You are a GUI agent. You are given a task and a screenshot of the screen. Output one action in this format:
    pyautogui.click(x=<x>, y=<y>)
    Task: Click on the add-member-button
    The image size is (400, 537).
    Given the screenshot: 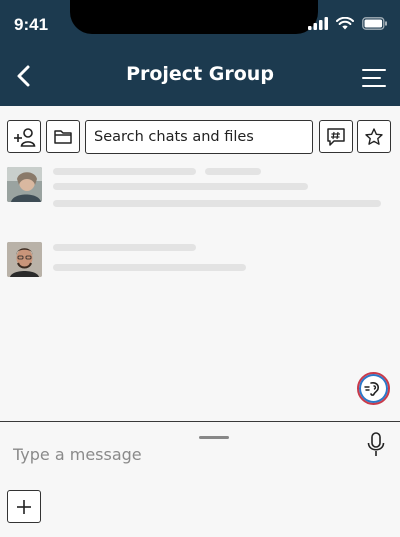 What is the action you would take?
    pyautogui.click(x=24, y=136)
    